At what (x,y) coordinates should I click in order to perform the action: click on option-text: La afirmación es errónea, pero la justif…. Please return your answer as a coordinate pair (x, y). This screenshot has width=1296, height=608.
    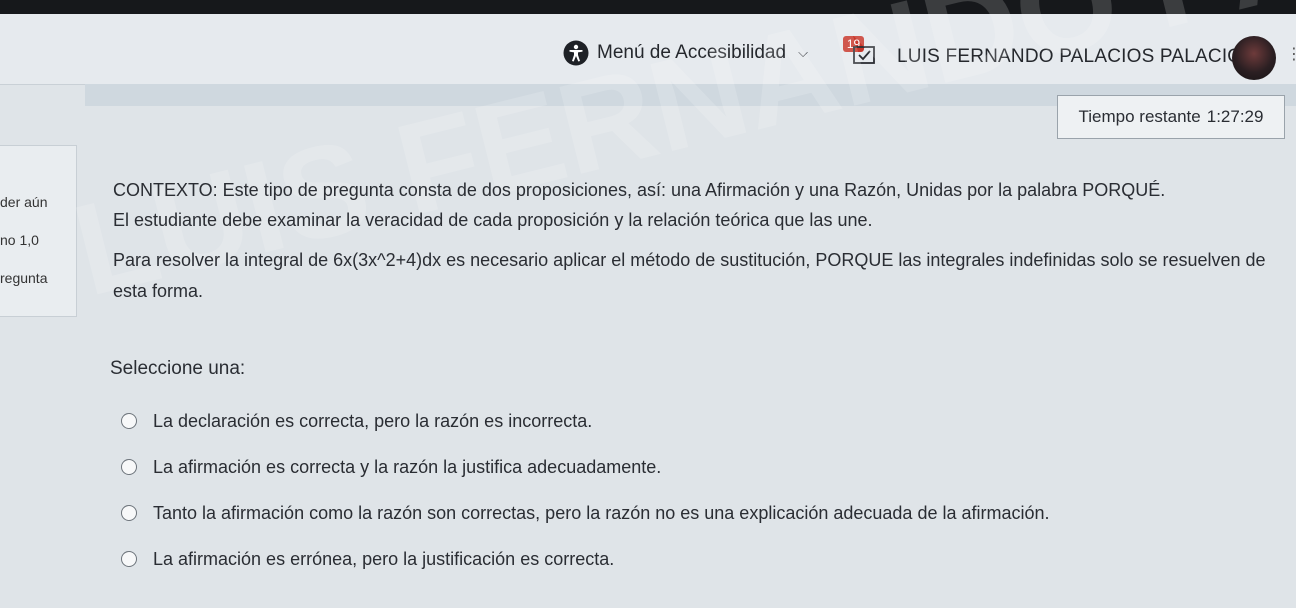
    Looking at the image, I should click on (384, 558).